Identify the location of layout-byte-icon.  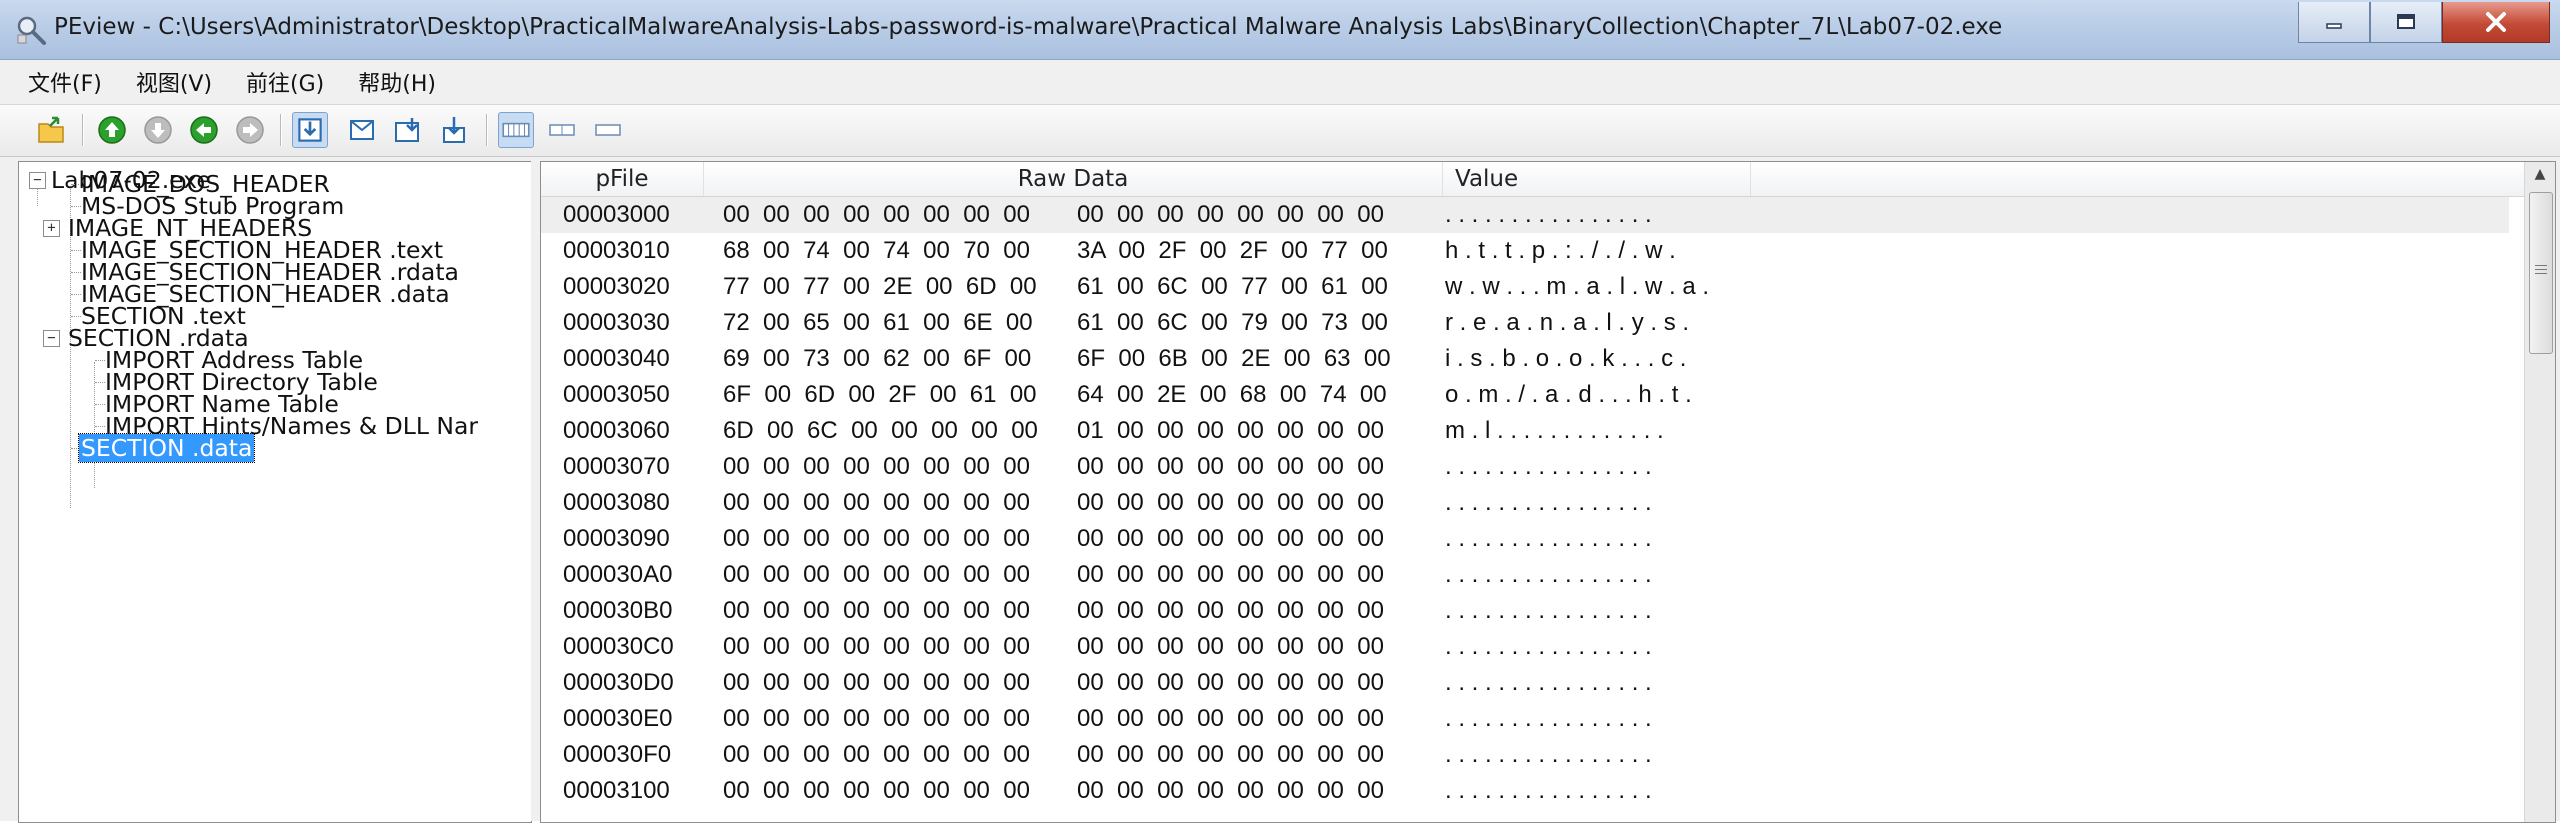
(516, 130).